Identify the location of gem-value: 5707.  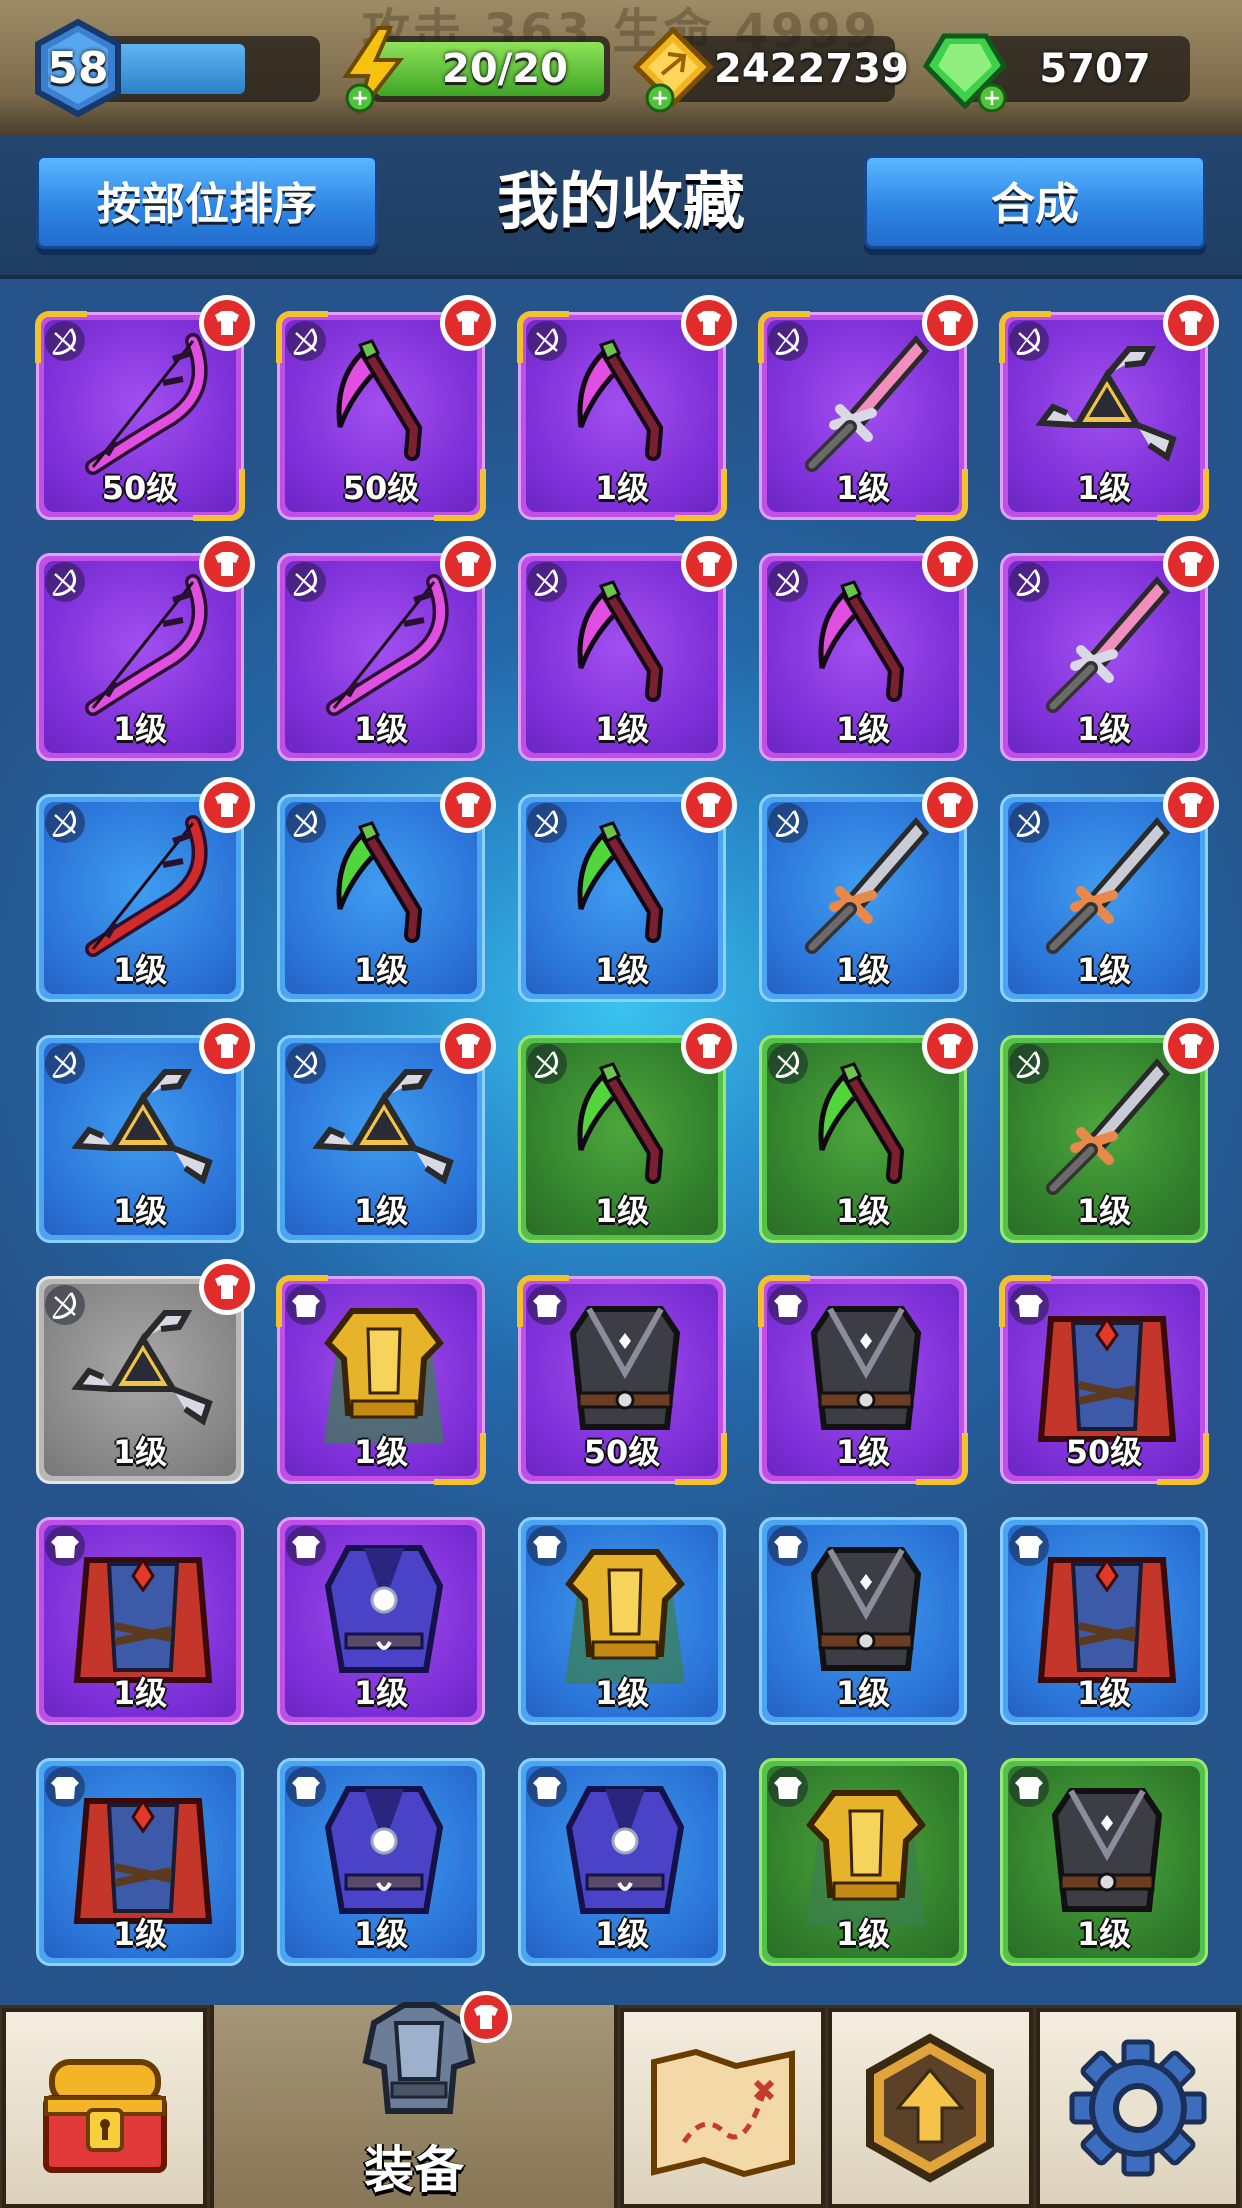
(1095, 69).